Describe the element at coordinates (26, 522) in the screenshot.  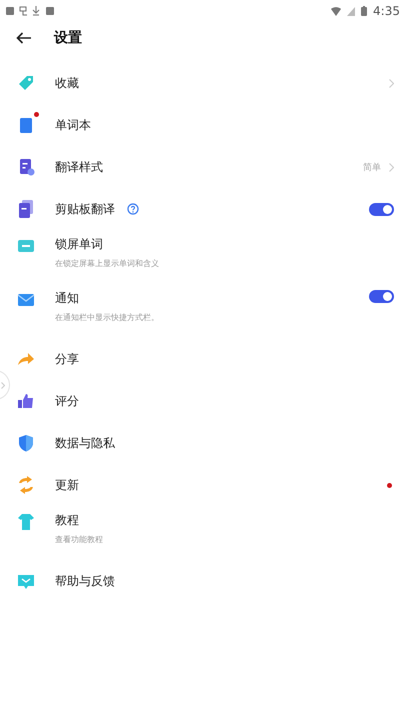
I see `shirt-icon` at that location.